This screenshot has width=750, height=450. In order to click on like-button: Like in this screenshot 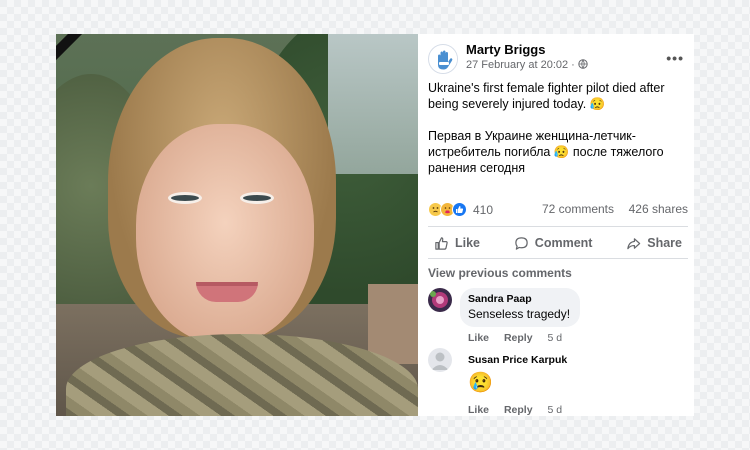, I will do `click(457, 243)`.